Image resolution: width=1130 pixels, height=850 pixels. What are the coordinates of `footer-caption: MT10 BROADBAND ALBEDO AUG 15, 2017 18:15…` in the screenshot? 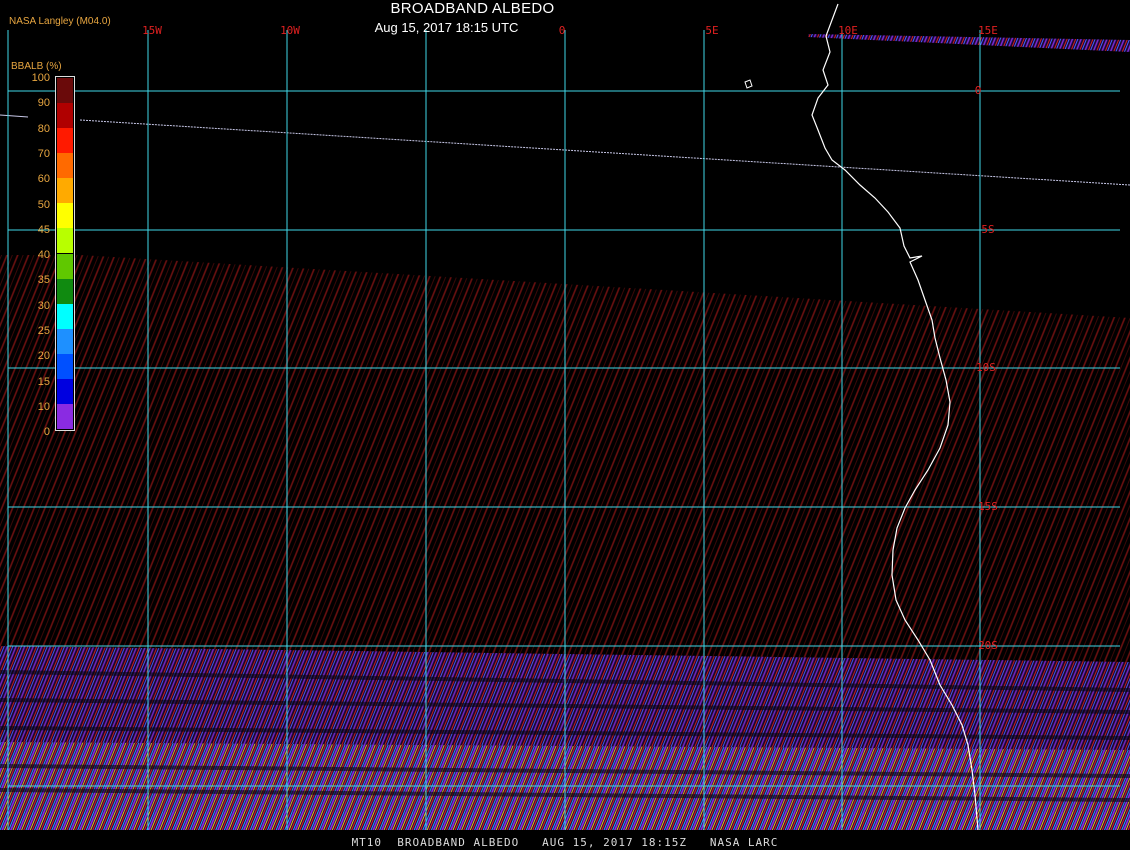 It's located at (565, 842).